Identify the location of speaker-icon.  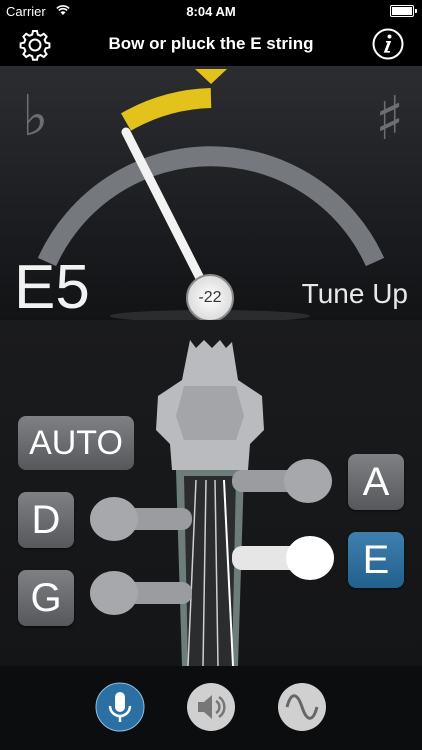
(211, 707).